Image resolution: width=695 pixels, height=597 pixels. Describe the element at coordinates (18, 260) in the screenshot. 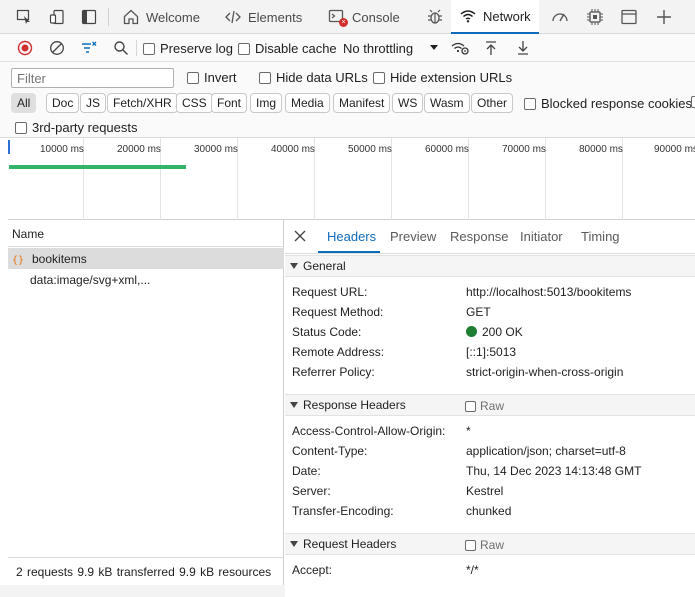

I see `fetch-braces-icon: {}` at that location.